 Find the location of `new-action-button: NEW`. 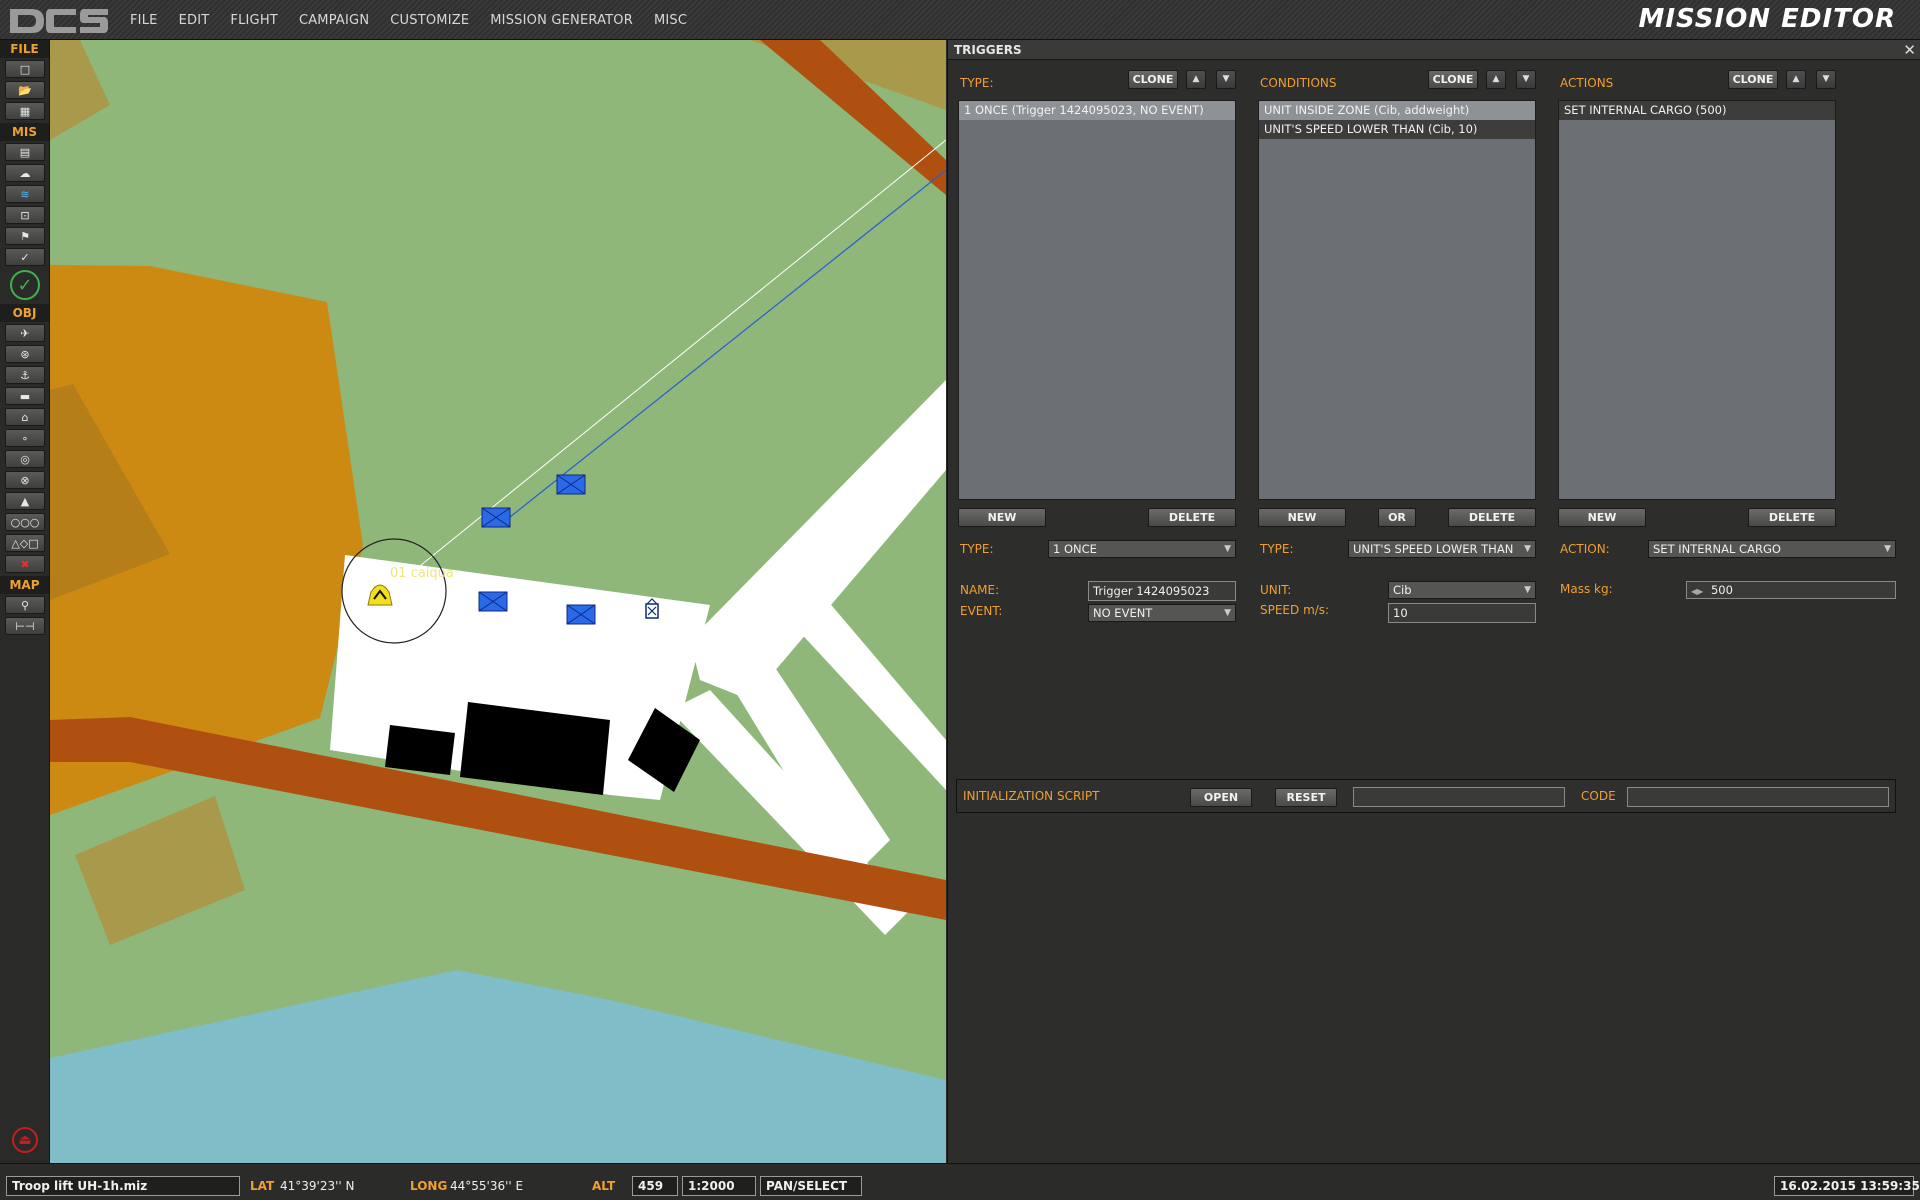

new-action-button: NEW is located at coordinates (1602, 517).